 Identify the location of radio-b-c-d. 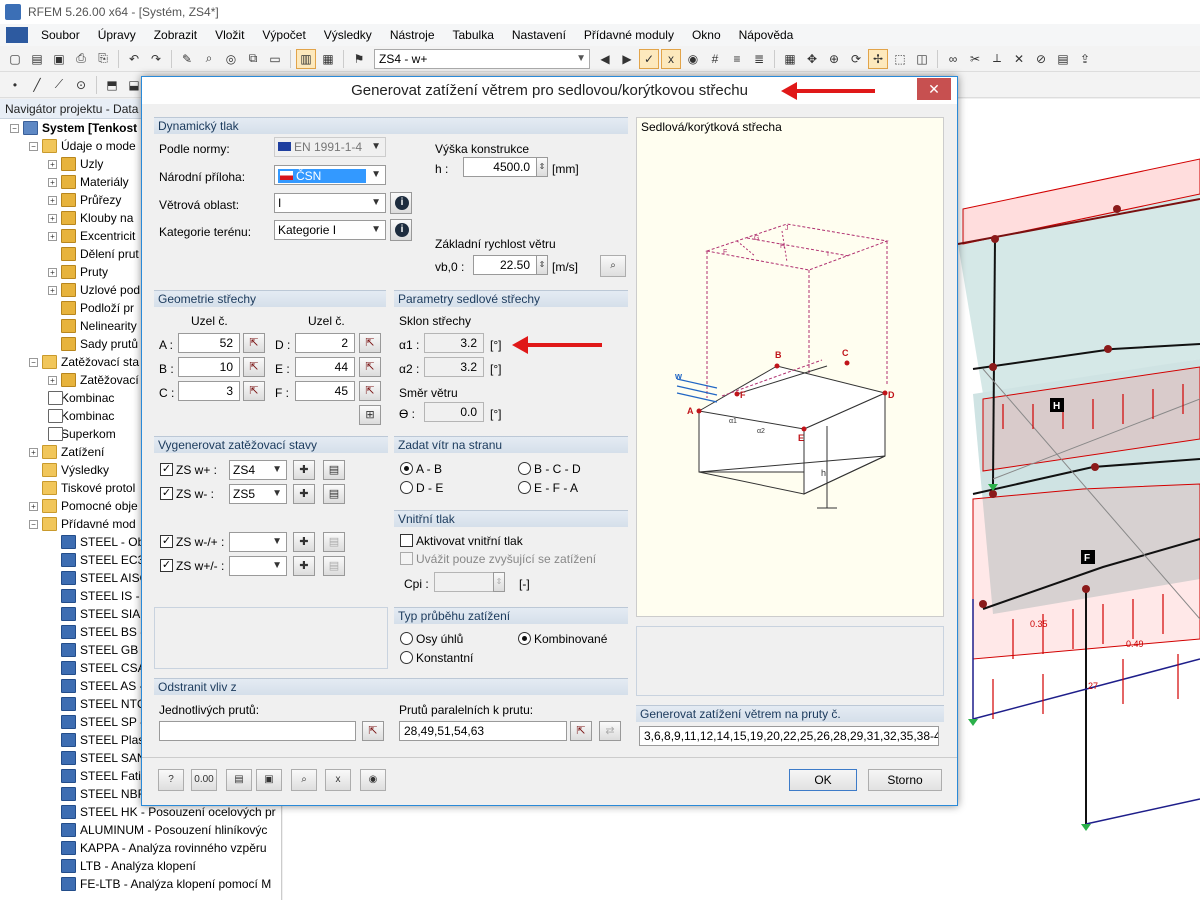
(524, 468).